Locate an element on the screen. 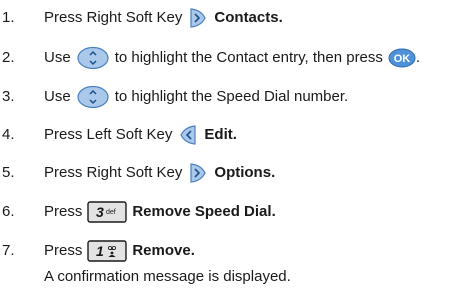 The width and height of the screenshot is (462, 300). step-number: 3. is located at coordinates (8, 96).